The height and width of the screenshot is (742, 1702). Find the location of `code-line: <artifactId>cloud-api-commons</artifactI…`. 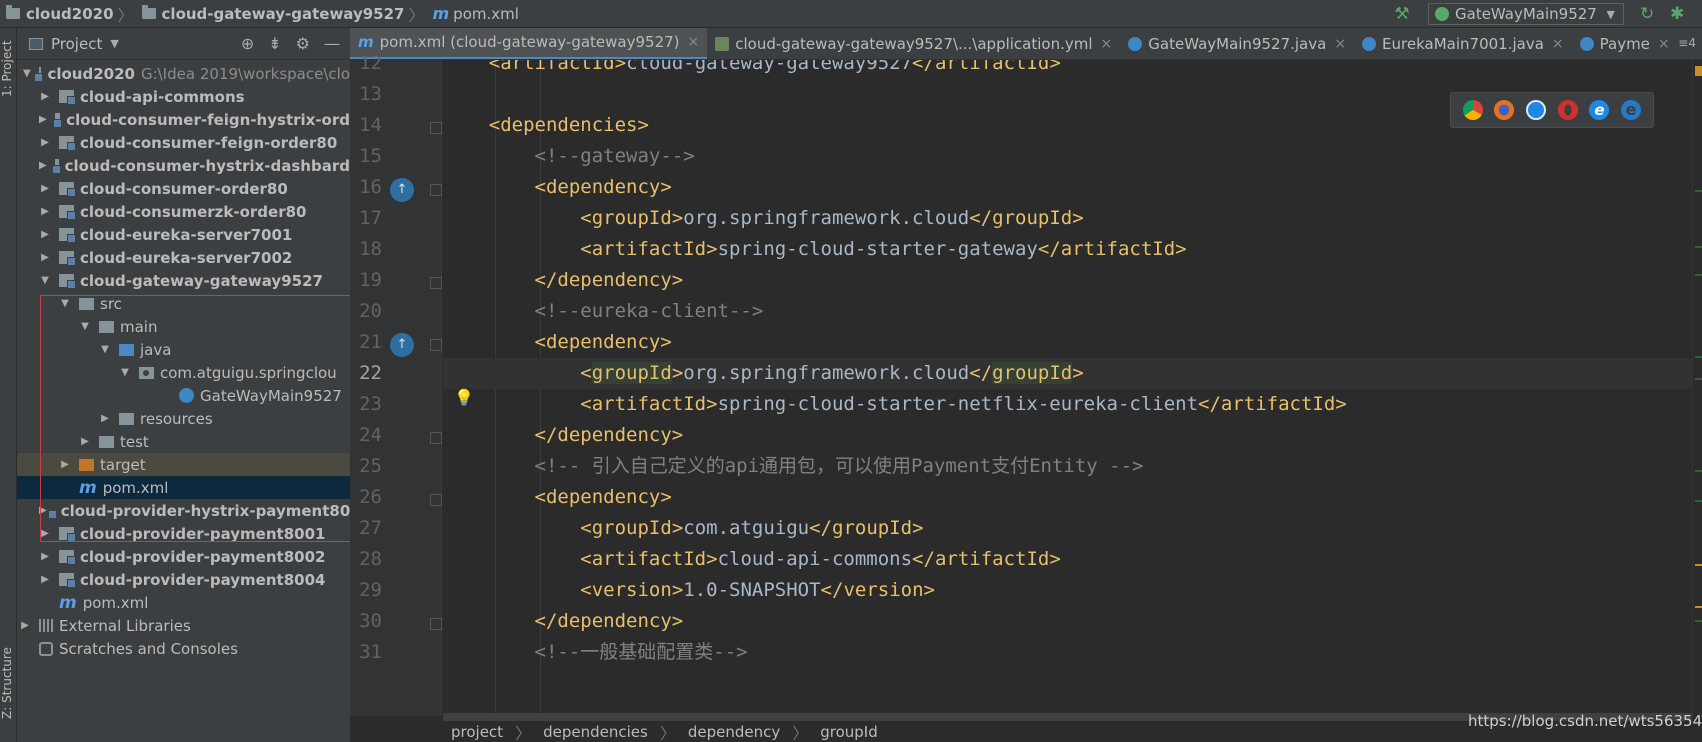

code-line: <artifactId>cloud-api-commons</artifactI… is located at coordinates (1067, 559).